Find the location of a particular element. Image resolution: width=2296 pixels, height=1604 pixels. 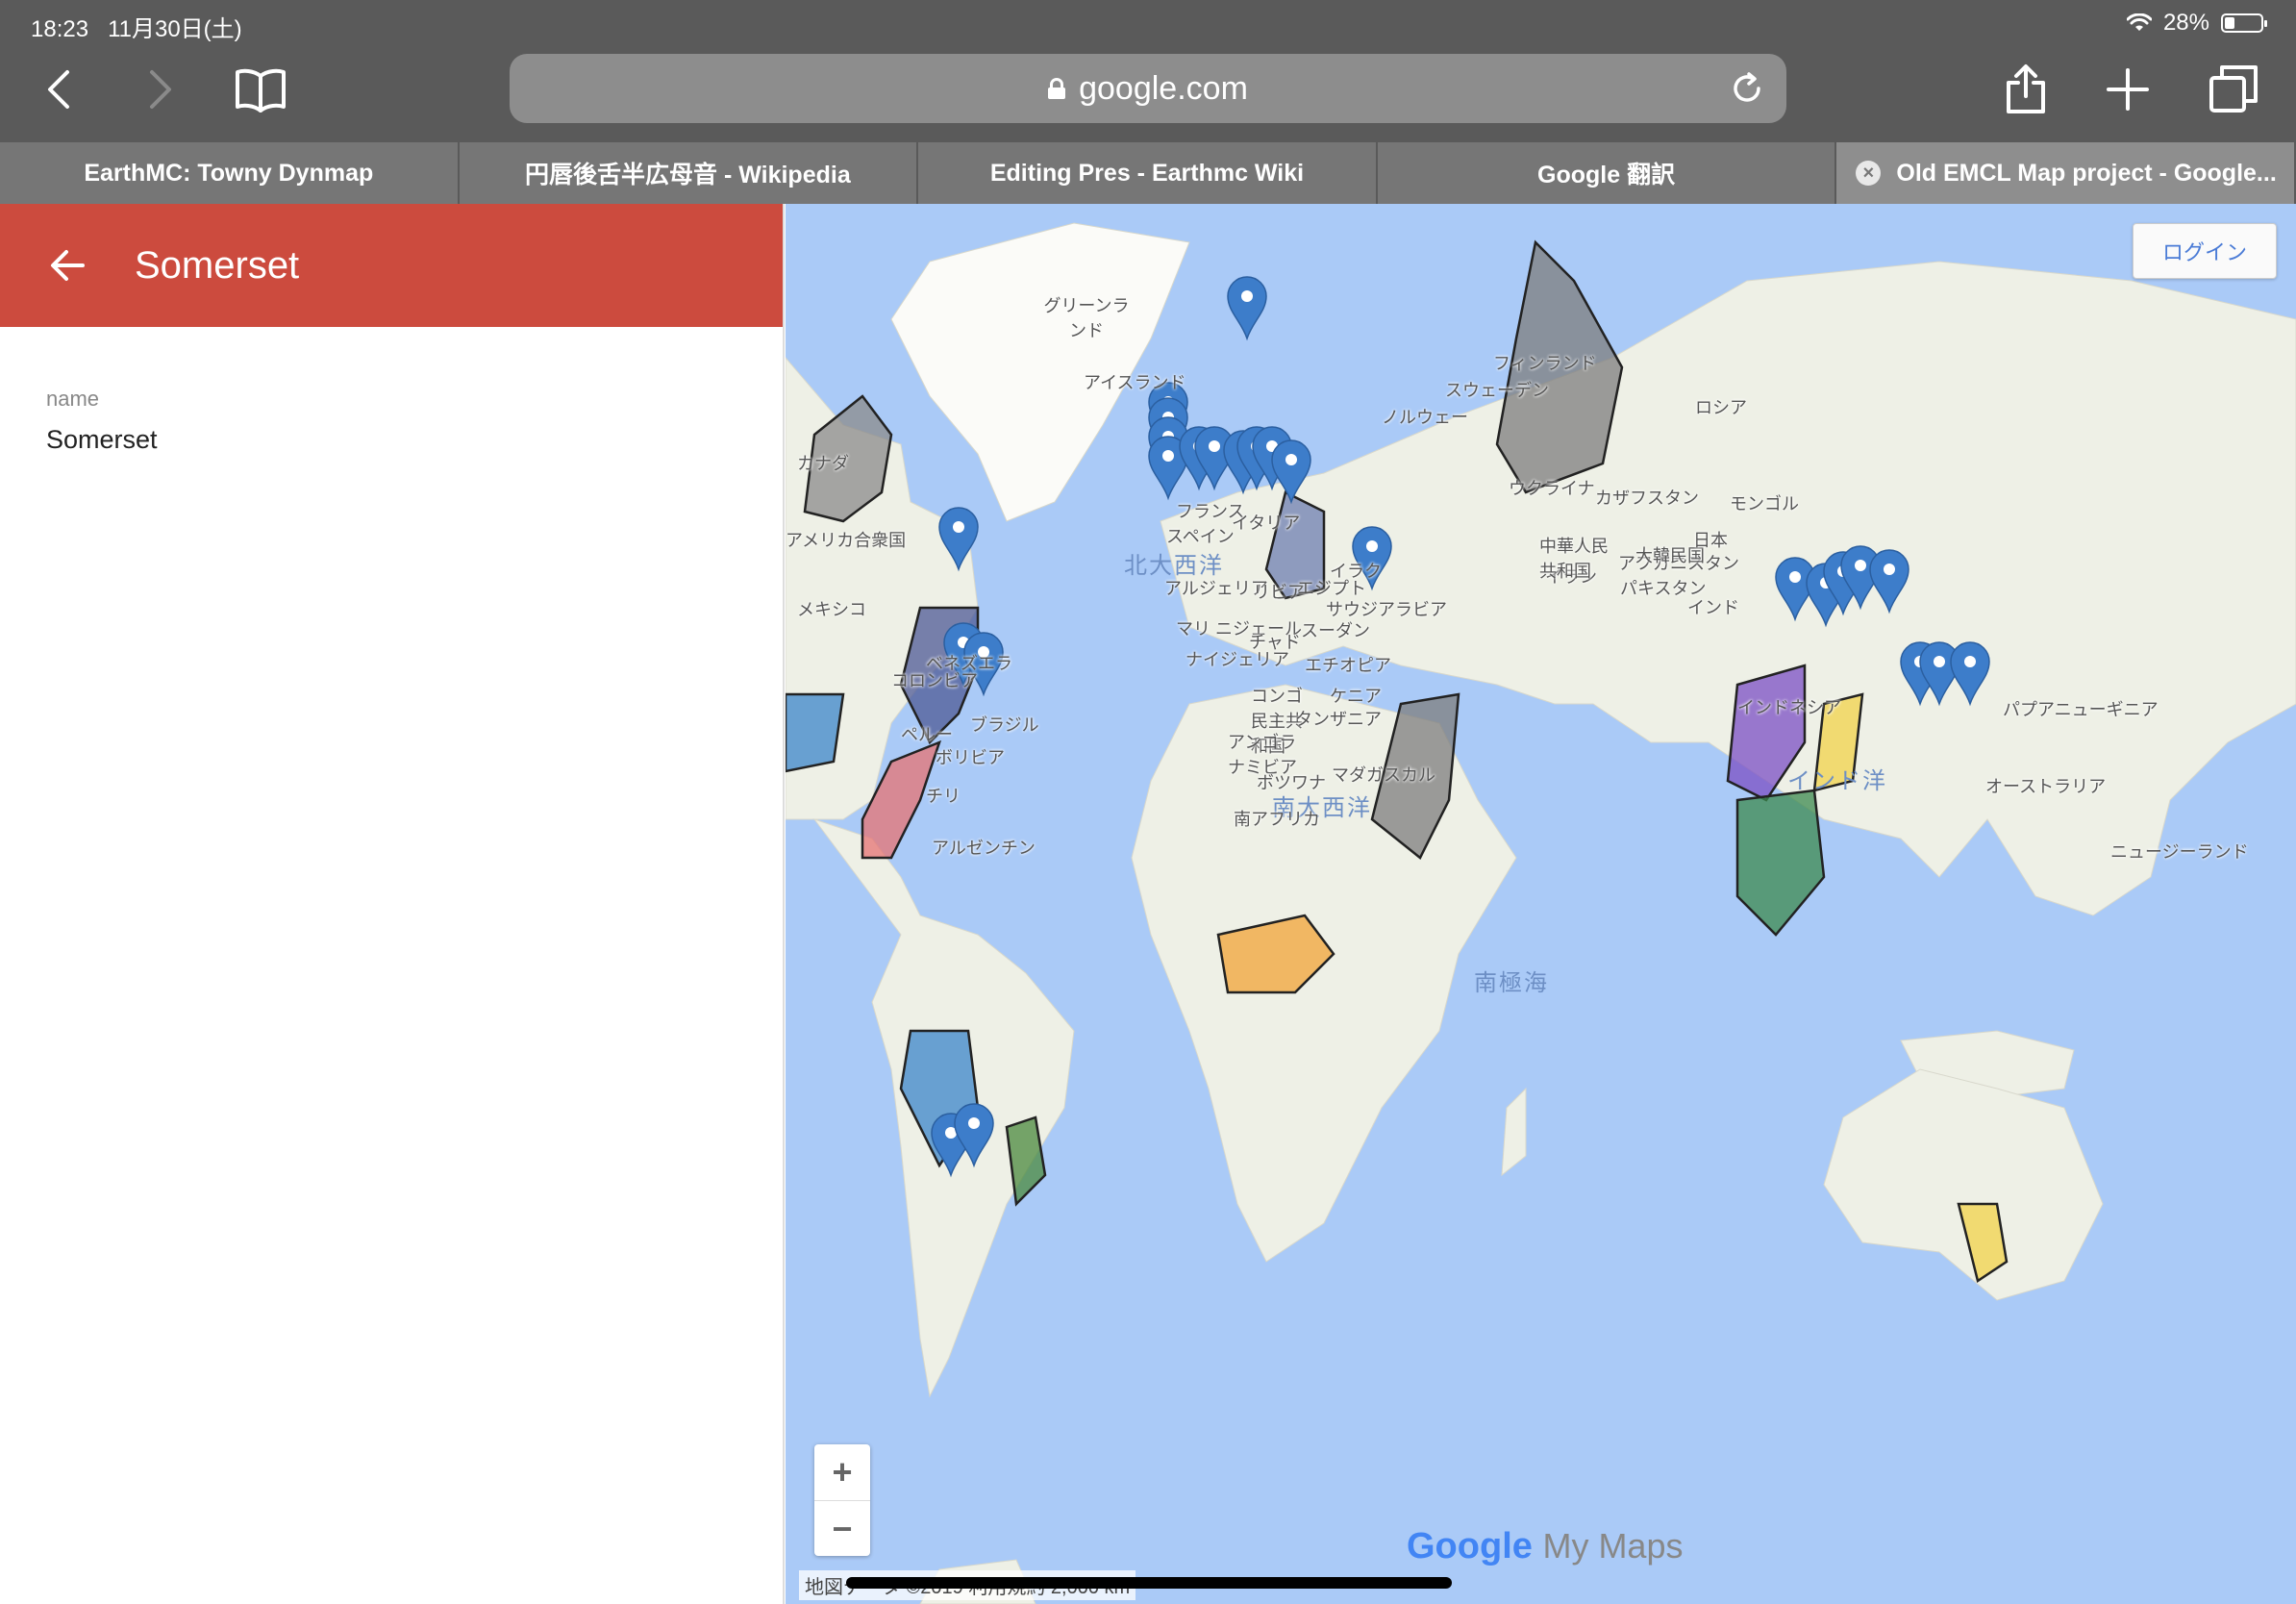

zoom-in-button: + is located at coordinates (842, 1472).